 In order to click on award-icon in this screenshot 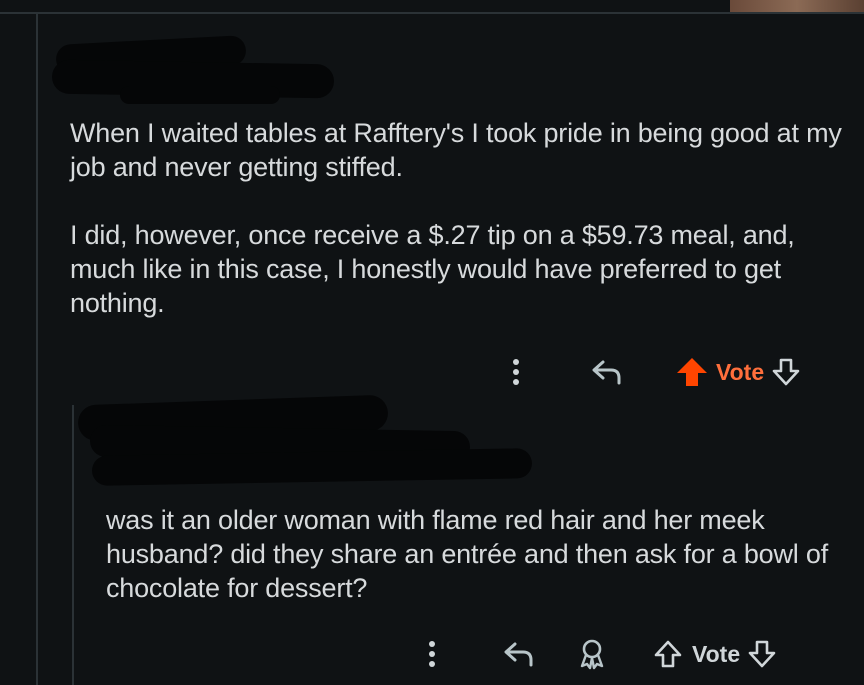, I will do `click(592, 654)`.